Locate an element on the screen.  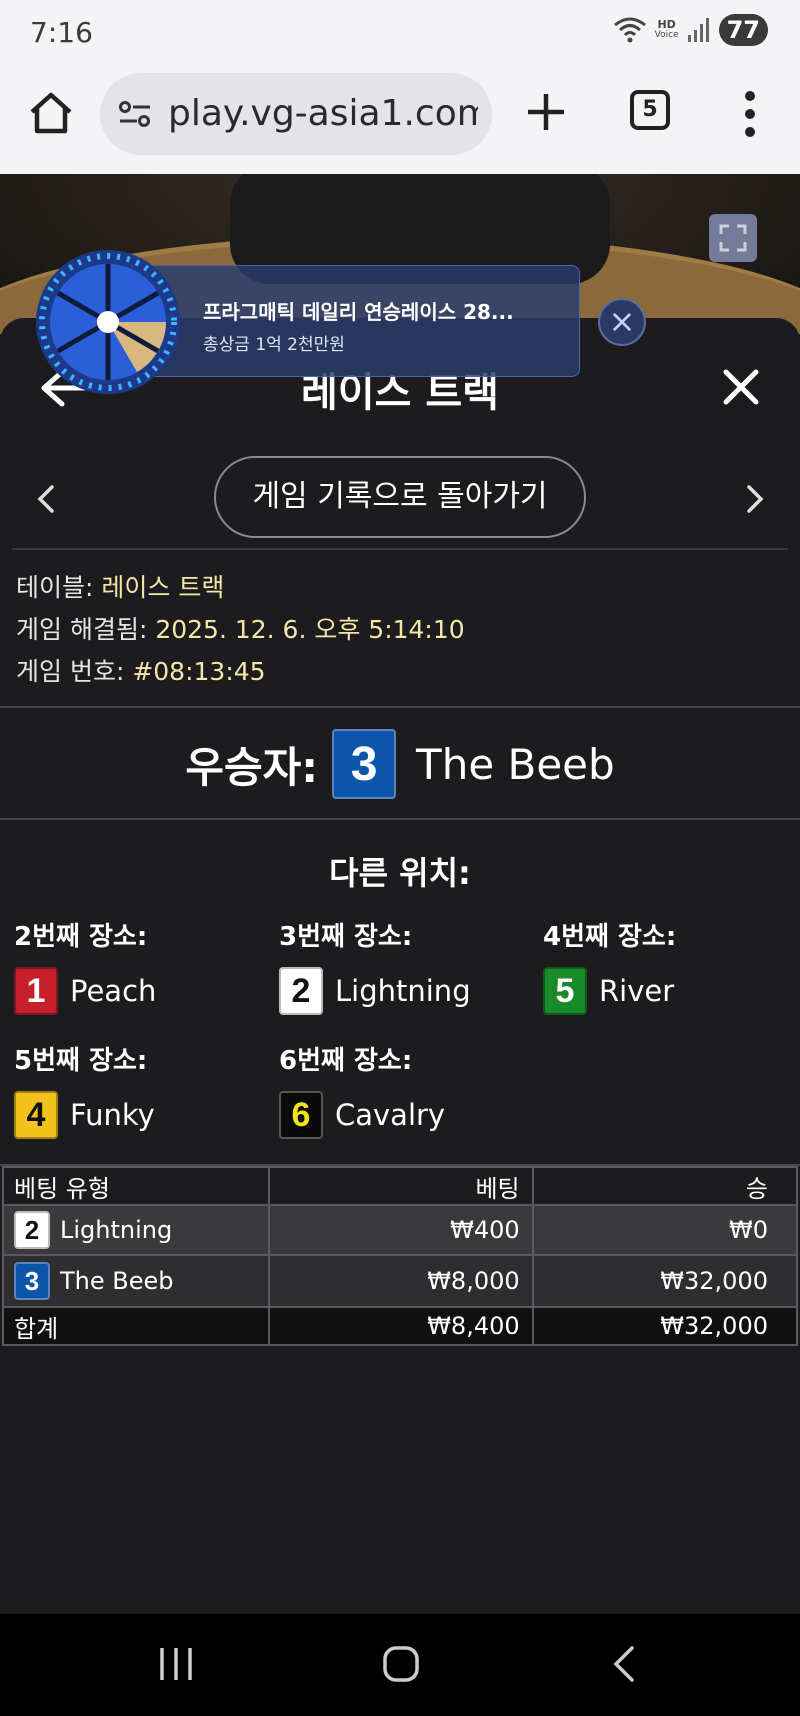
column-header-bet-type: 베팅 유형 is located at coordinates (136, 1186).